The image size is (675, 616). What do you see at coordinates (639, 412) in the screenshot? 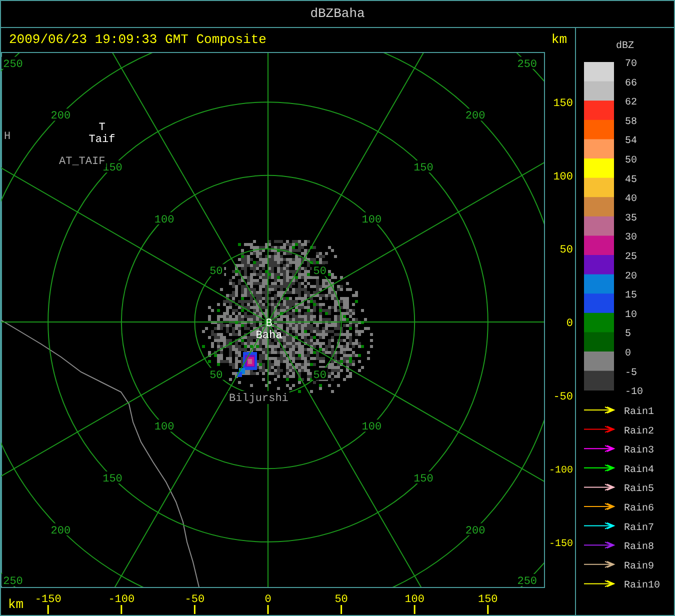
I see `track-label: Rain1` at bounding box center [639, 412].